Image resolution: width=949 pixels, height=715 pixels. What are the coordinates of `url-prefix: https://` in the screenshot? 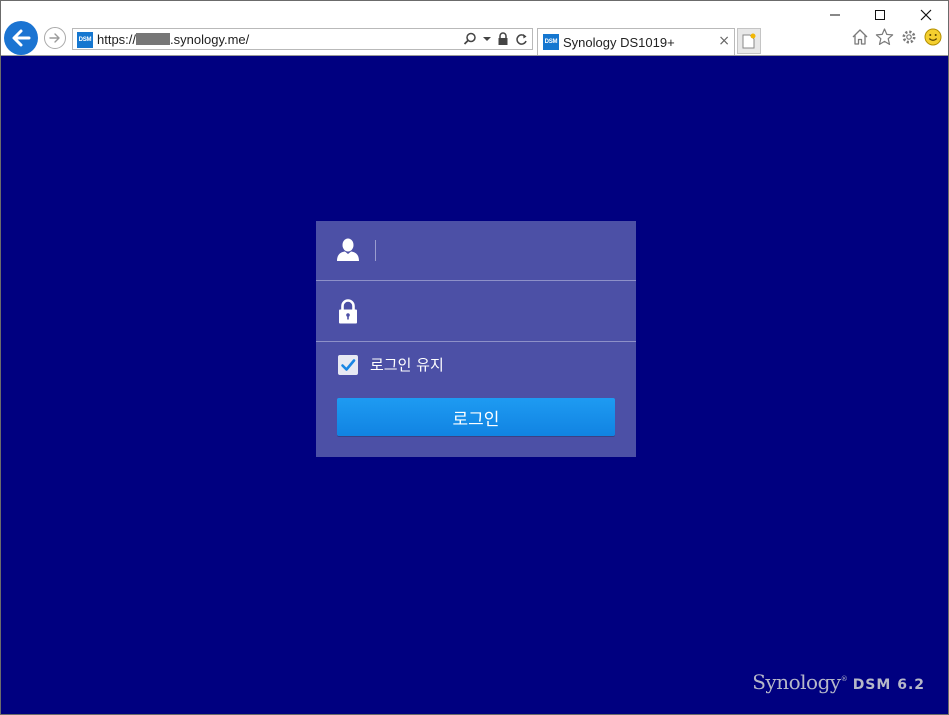 It's located at (117, 39).